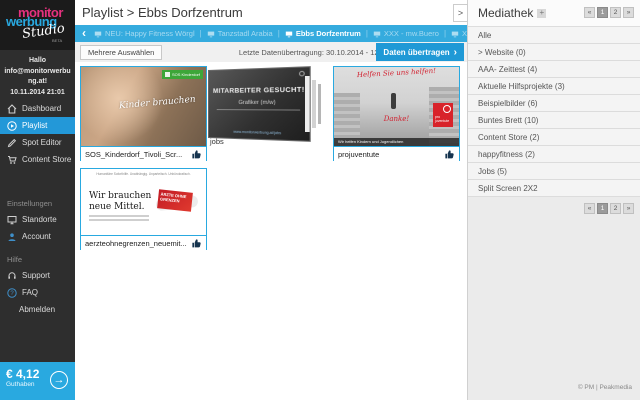  What do you see at coordinates (396, 142) in the screenshot?
I see `projuventute-overlay-strip: Wir helfen Kindern und Jugendlichen` at bounding box center [396, 142].